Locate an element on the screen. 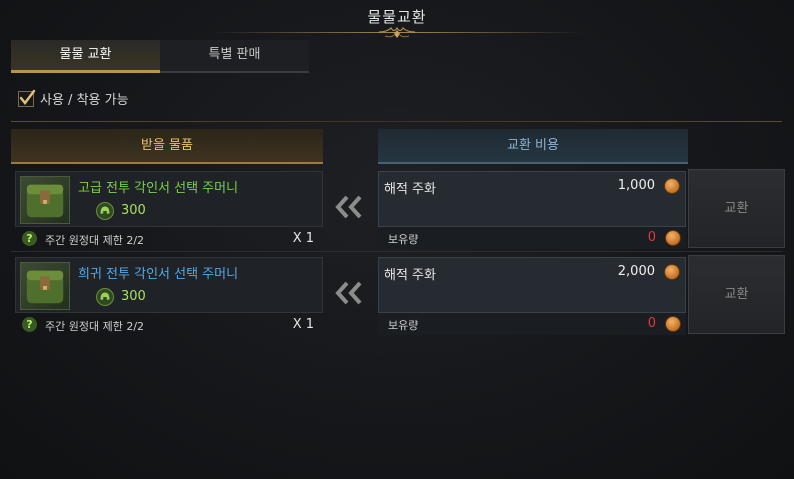 The width and height of the screenshot is (794, 479). title-divider-left is located at coordinates (305, 32).